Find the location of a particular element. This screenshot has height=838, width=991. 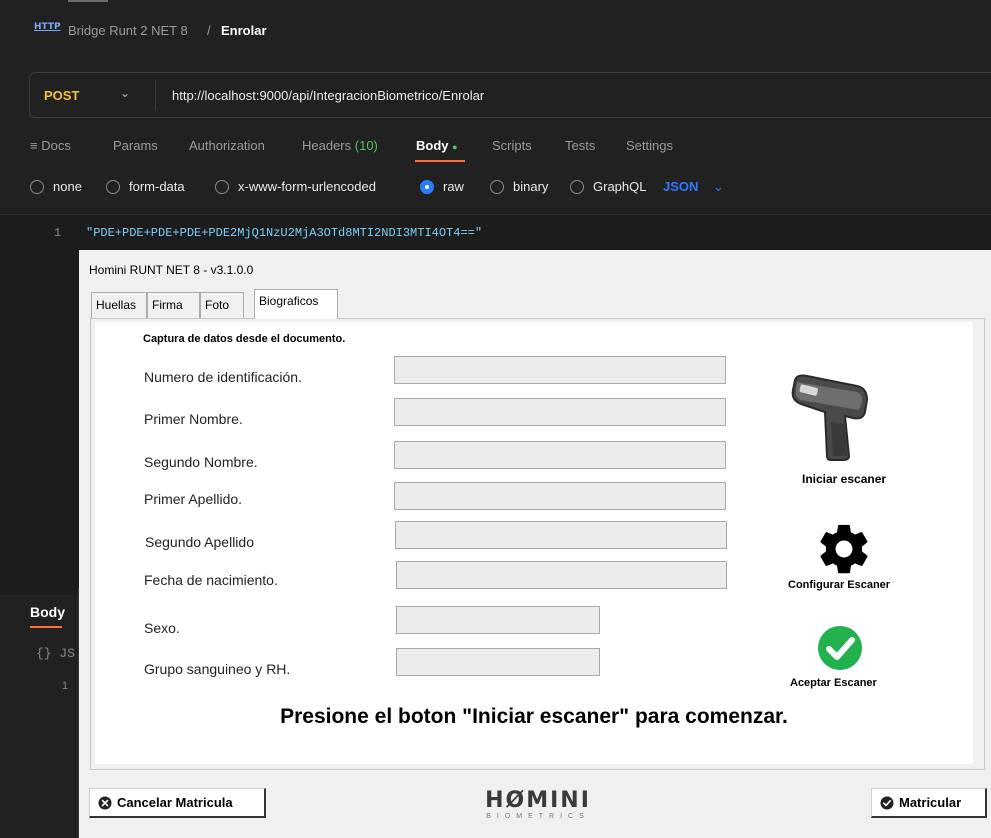

response-format: {} JS is located at coordinates (55, 653).